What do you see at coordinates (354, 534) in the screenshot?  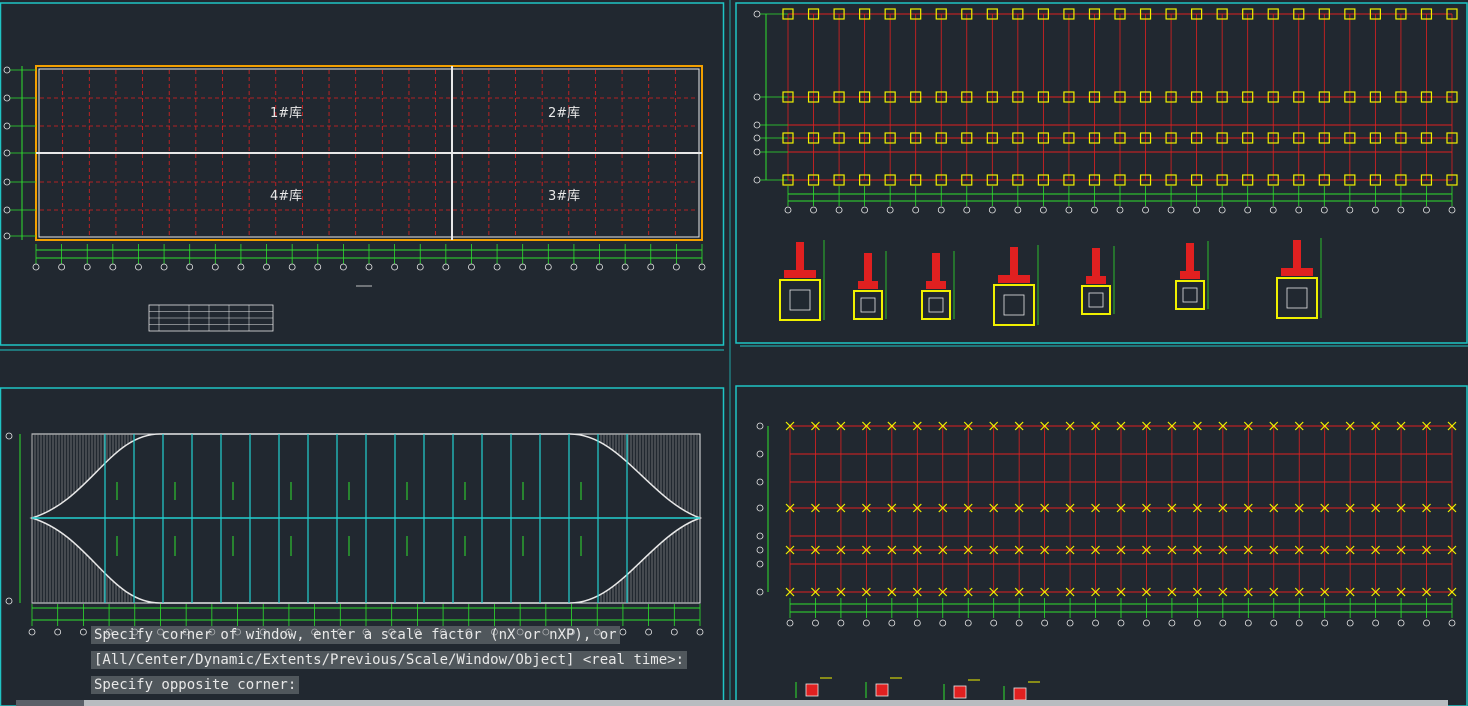 I see `roof-plan` at bounding box center [354, 534].